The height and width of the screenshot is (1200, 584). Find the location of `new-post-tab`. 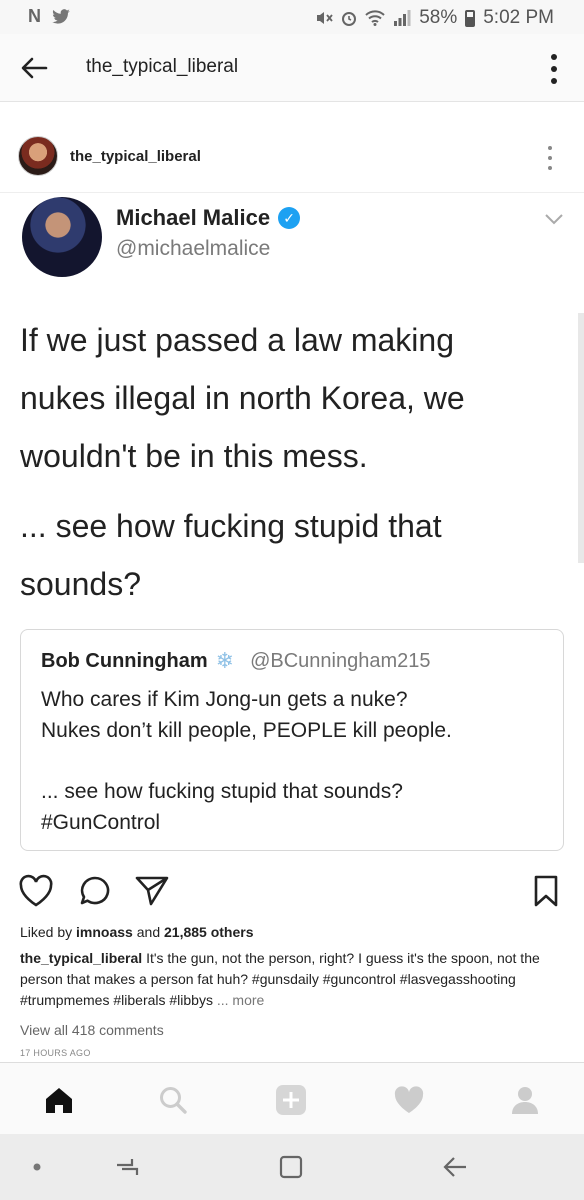

new-post-tab is located at coordinates (291, 1100).